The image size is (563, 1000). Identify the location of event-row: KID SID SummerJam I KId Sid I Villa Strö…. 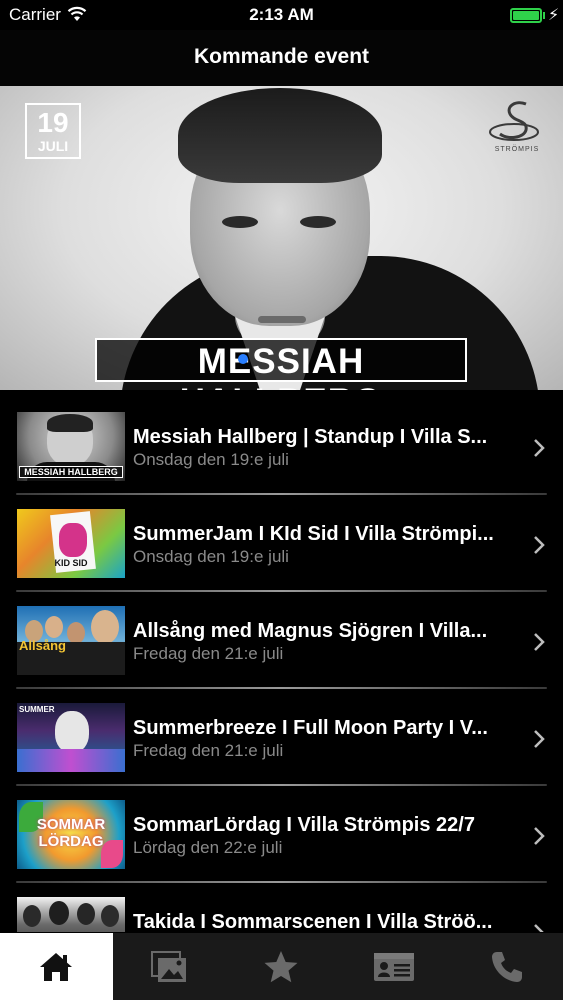
(281, 545).